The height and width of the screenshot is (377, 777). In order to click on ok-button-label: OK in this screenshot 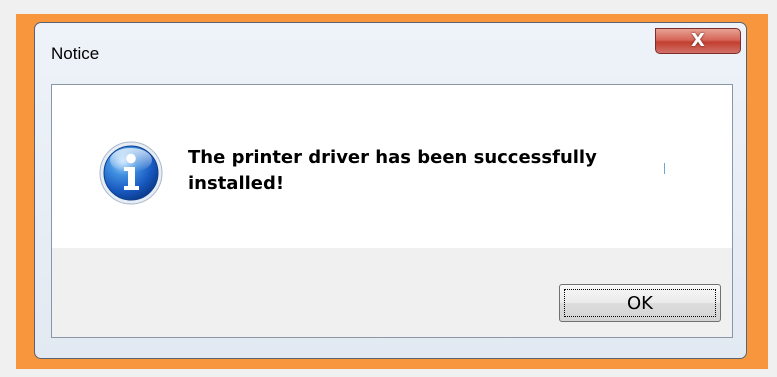, I will do `click(640, 303)`.